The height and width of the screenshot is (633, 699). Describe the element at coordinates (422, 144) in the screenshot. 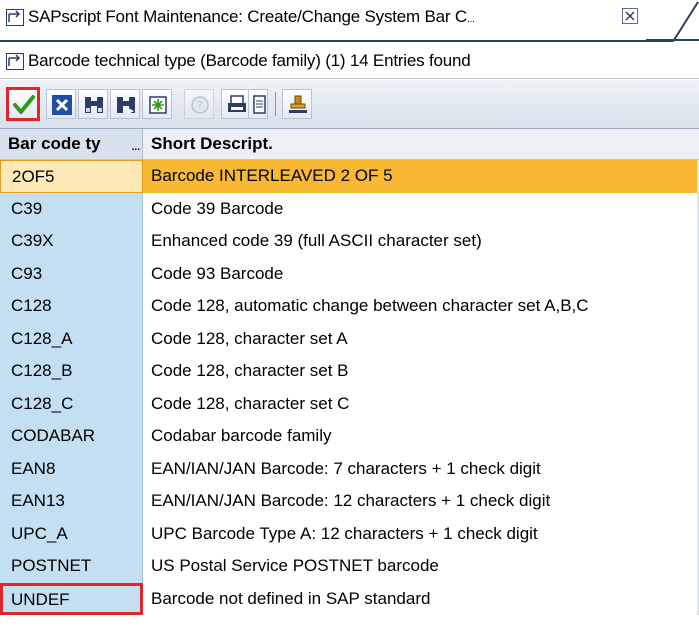

I see `column-header-short-description: Short Descript.` at that location.